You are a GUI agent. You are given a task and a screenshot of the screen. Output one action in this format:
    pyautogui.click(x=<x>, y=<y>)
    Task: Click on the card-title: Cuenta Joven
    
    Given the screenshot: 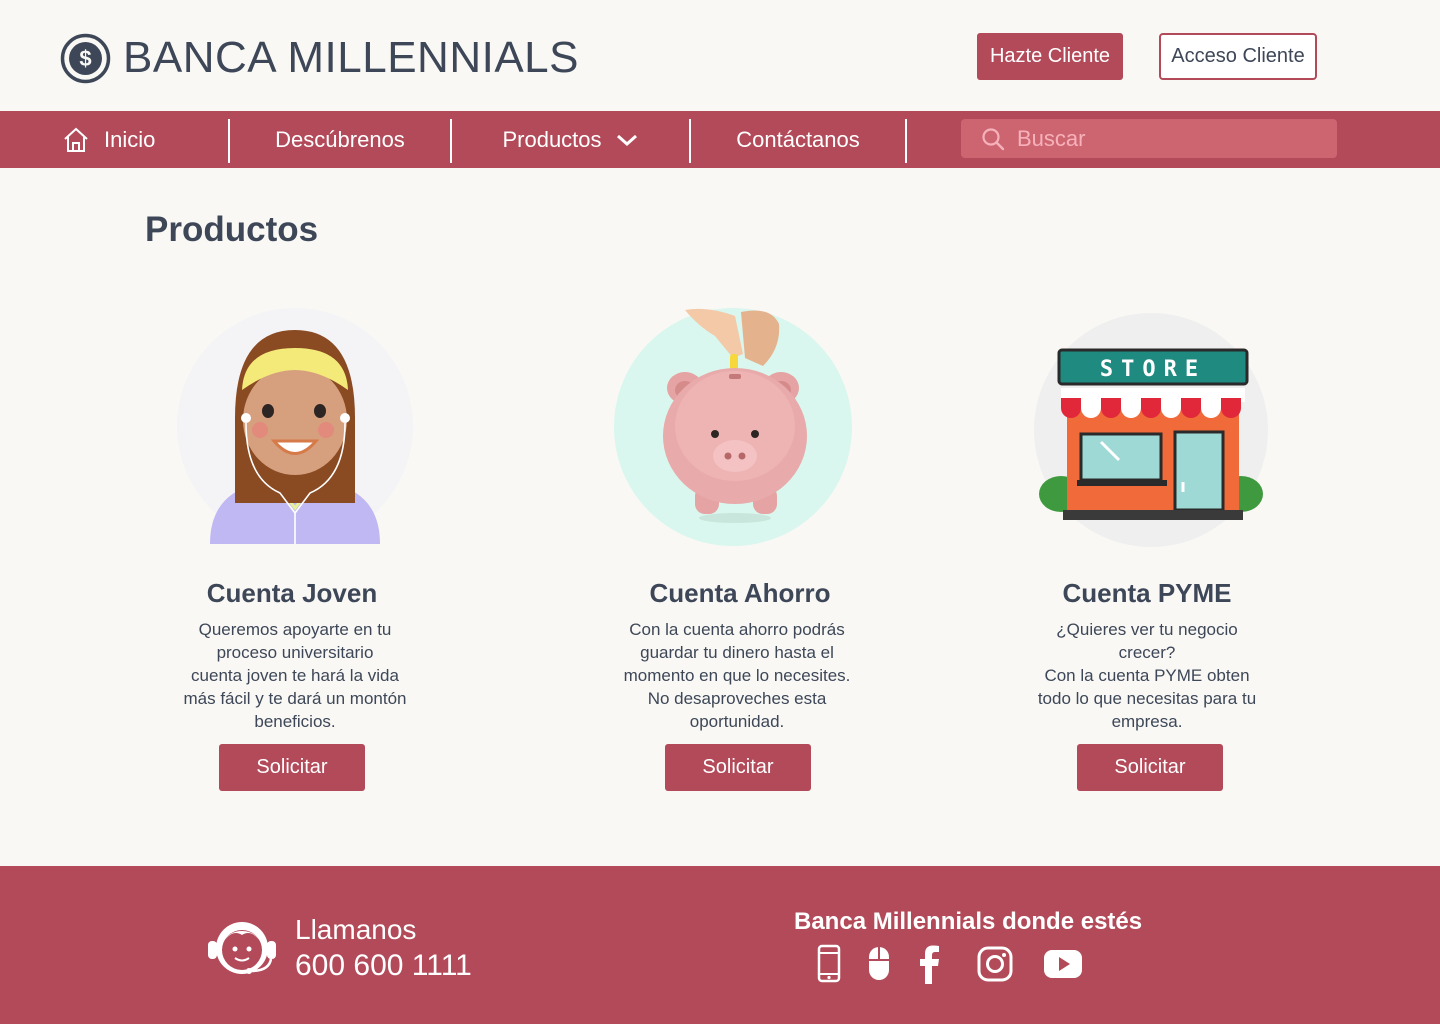 What is the action you would take?
    pyautogui.click(x=292, y=593)
    